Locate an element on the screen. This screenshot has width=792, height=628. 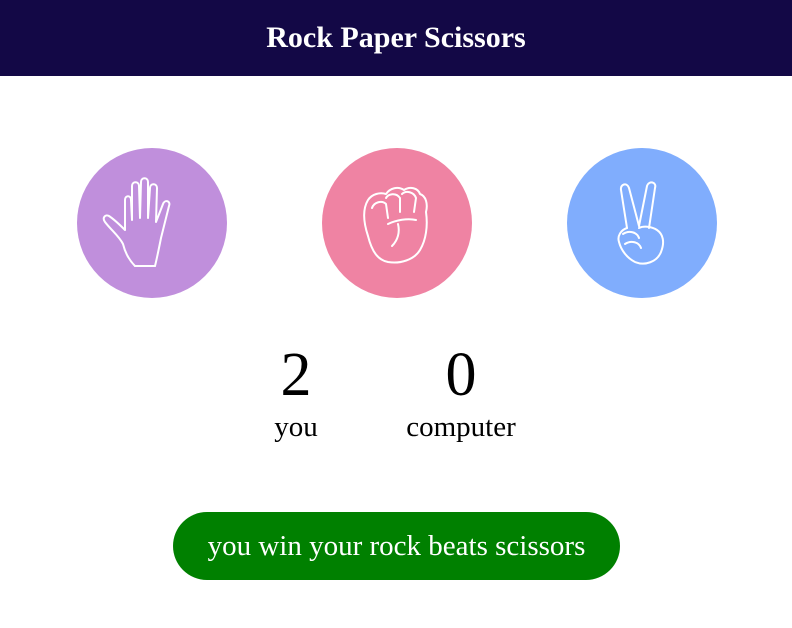
scissors-choice-button is located at coordinates (642, 223).